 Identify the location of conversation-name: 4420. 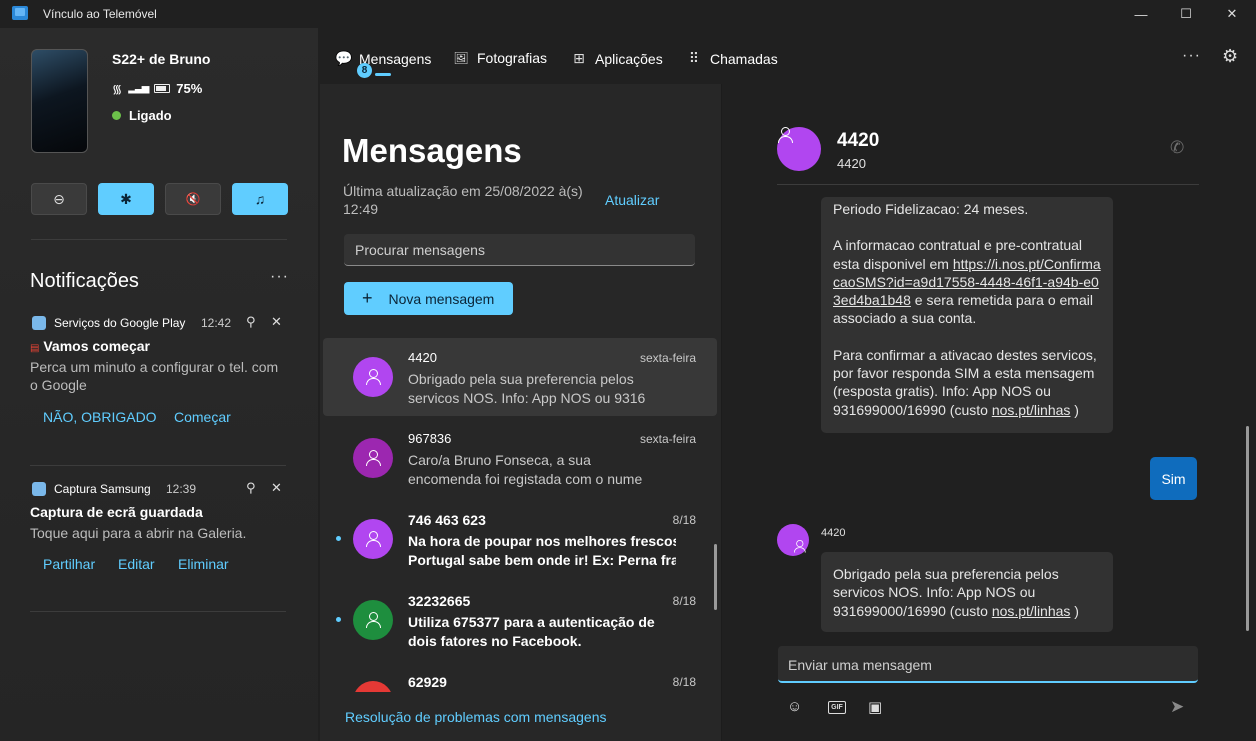
(422, 357).